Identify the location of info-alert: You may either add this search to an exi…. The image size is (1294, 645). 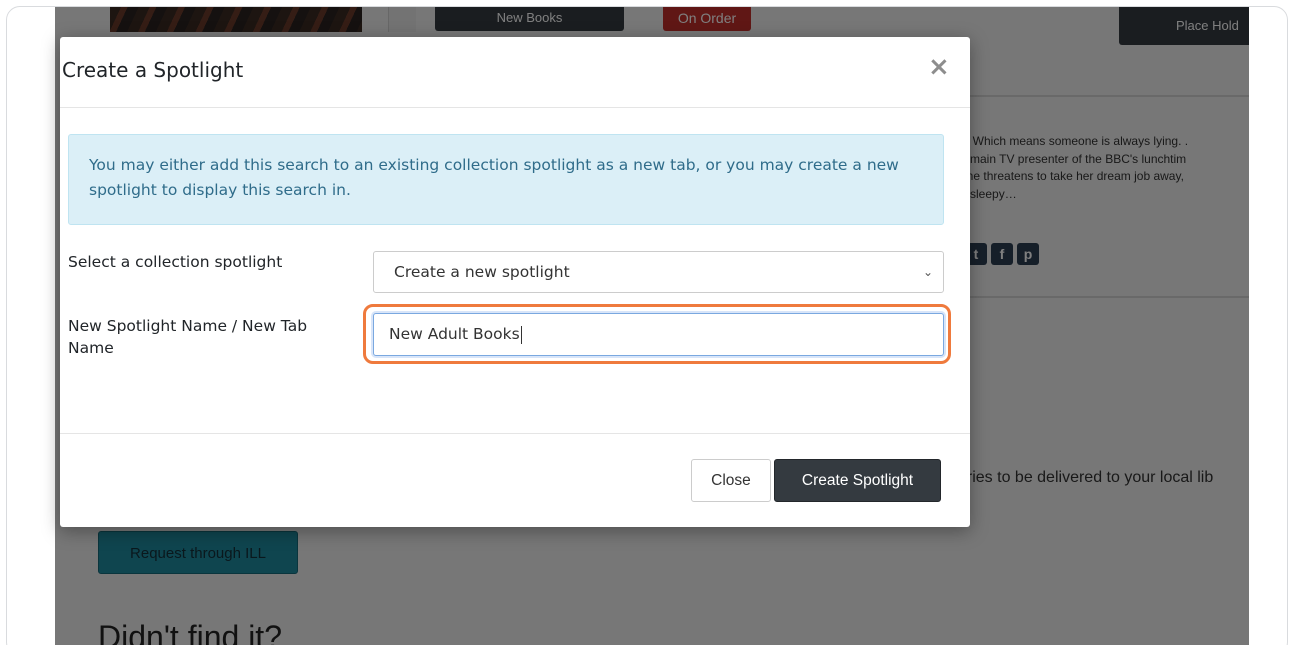
(506, 179).